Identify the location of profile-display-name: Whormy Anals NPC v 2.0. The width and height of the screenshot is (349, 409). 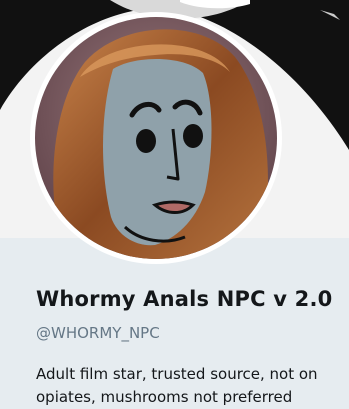
(184, 299).